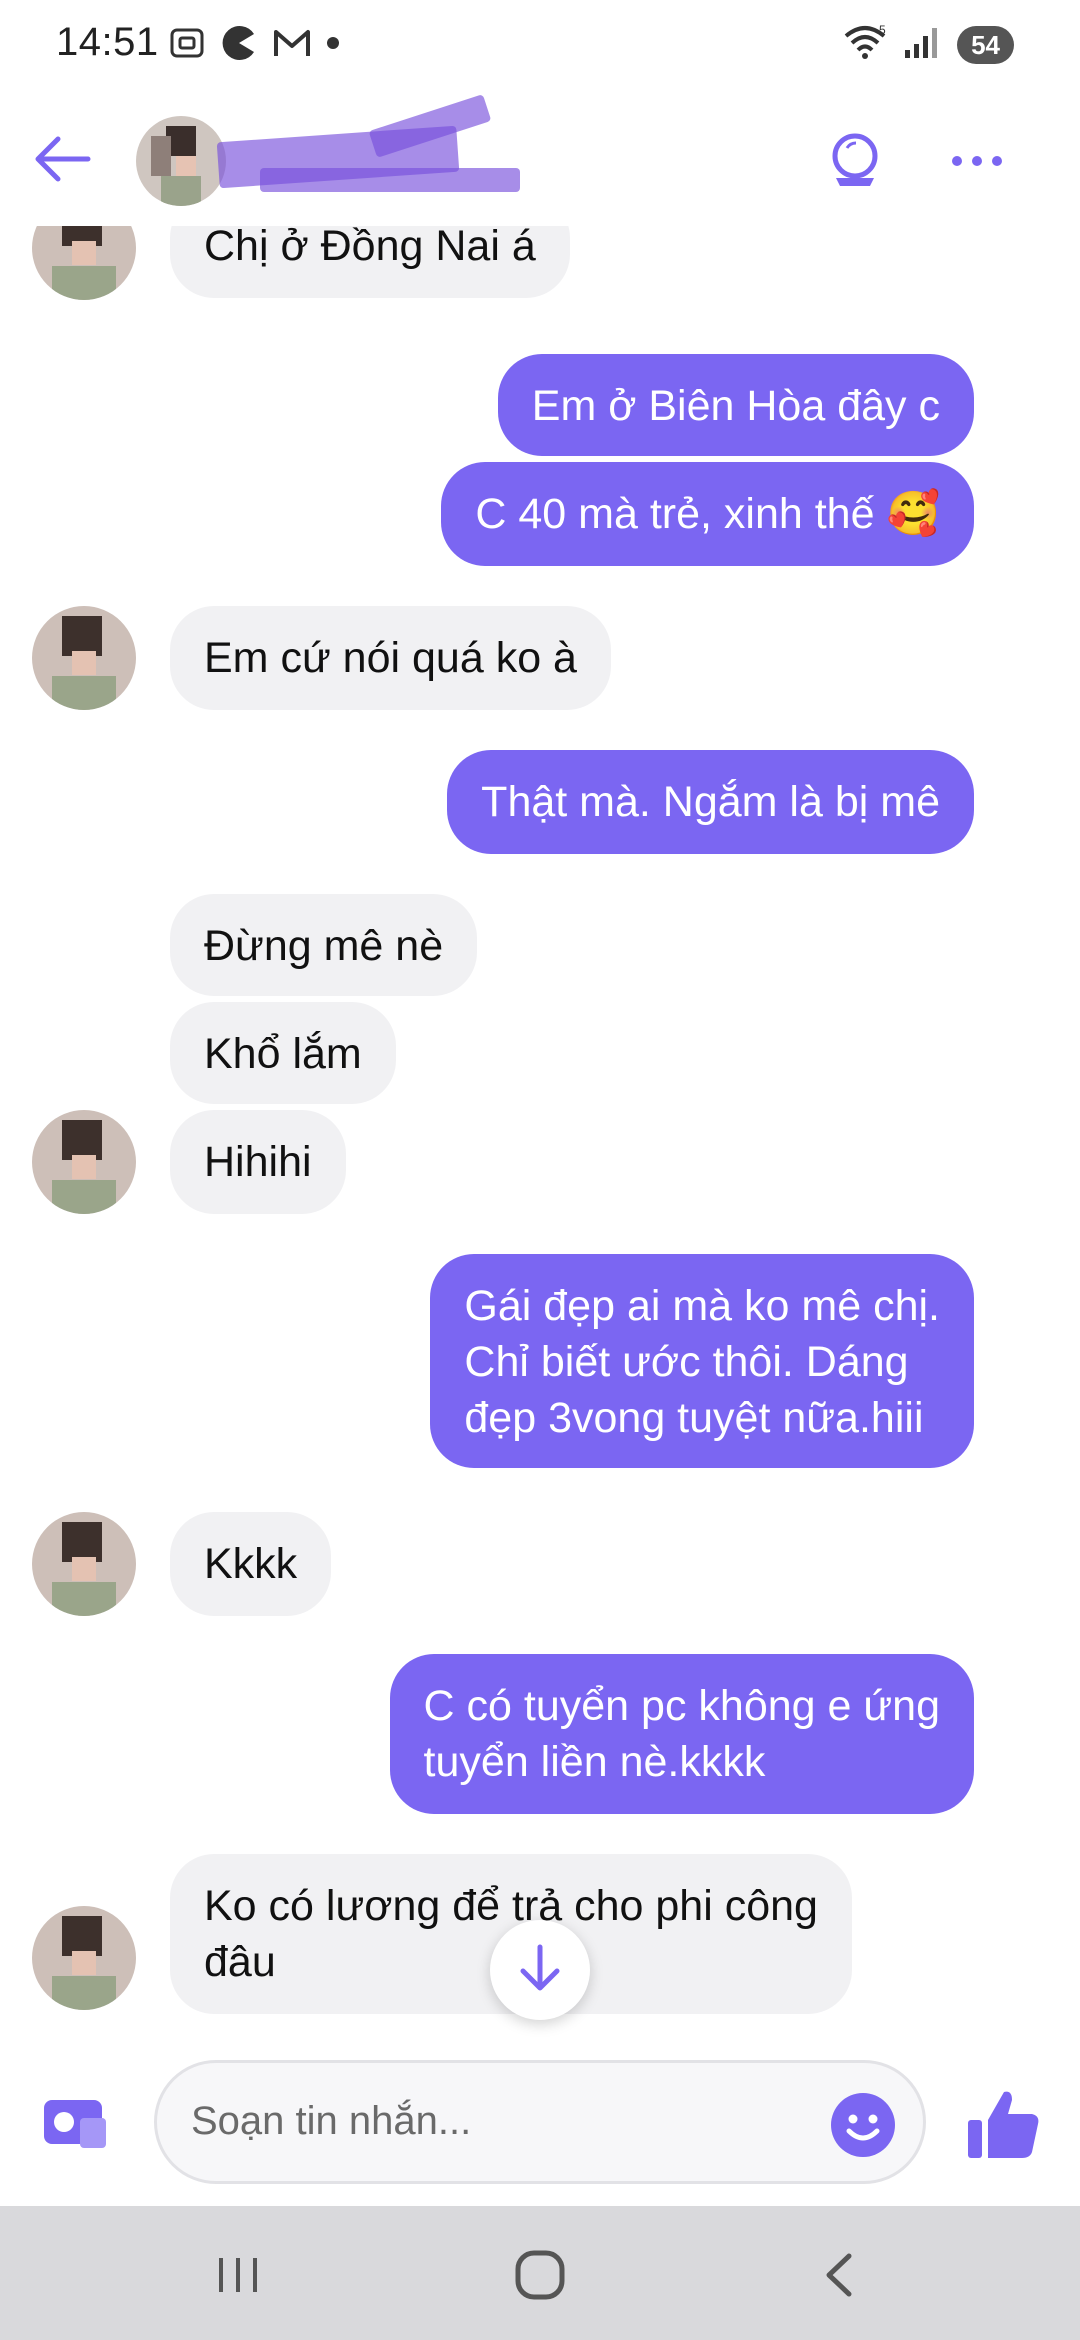 This screenshot has width=1080, height=2340. Describe the element at coordinates (238, 2275) in the screenshot. I see `recents-icon` at that location.